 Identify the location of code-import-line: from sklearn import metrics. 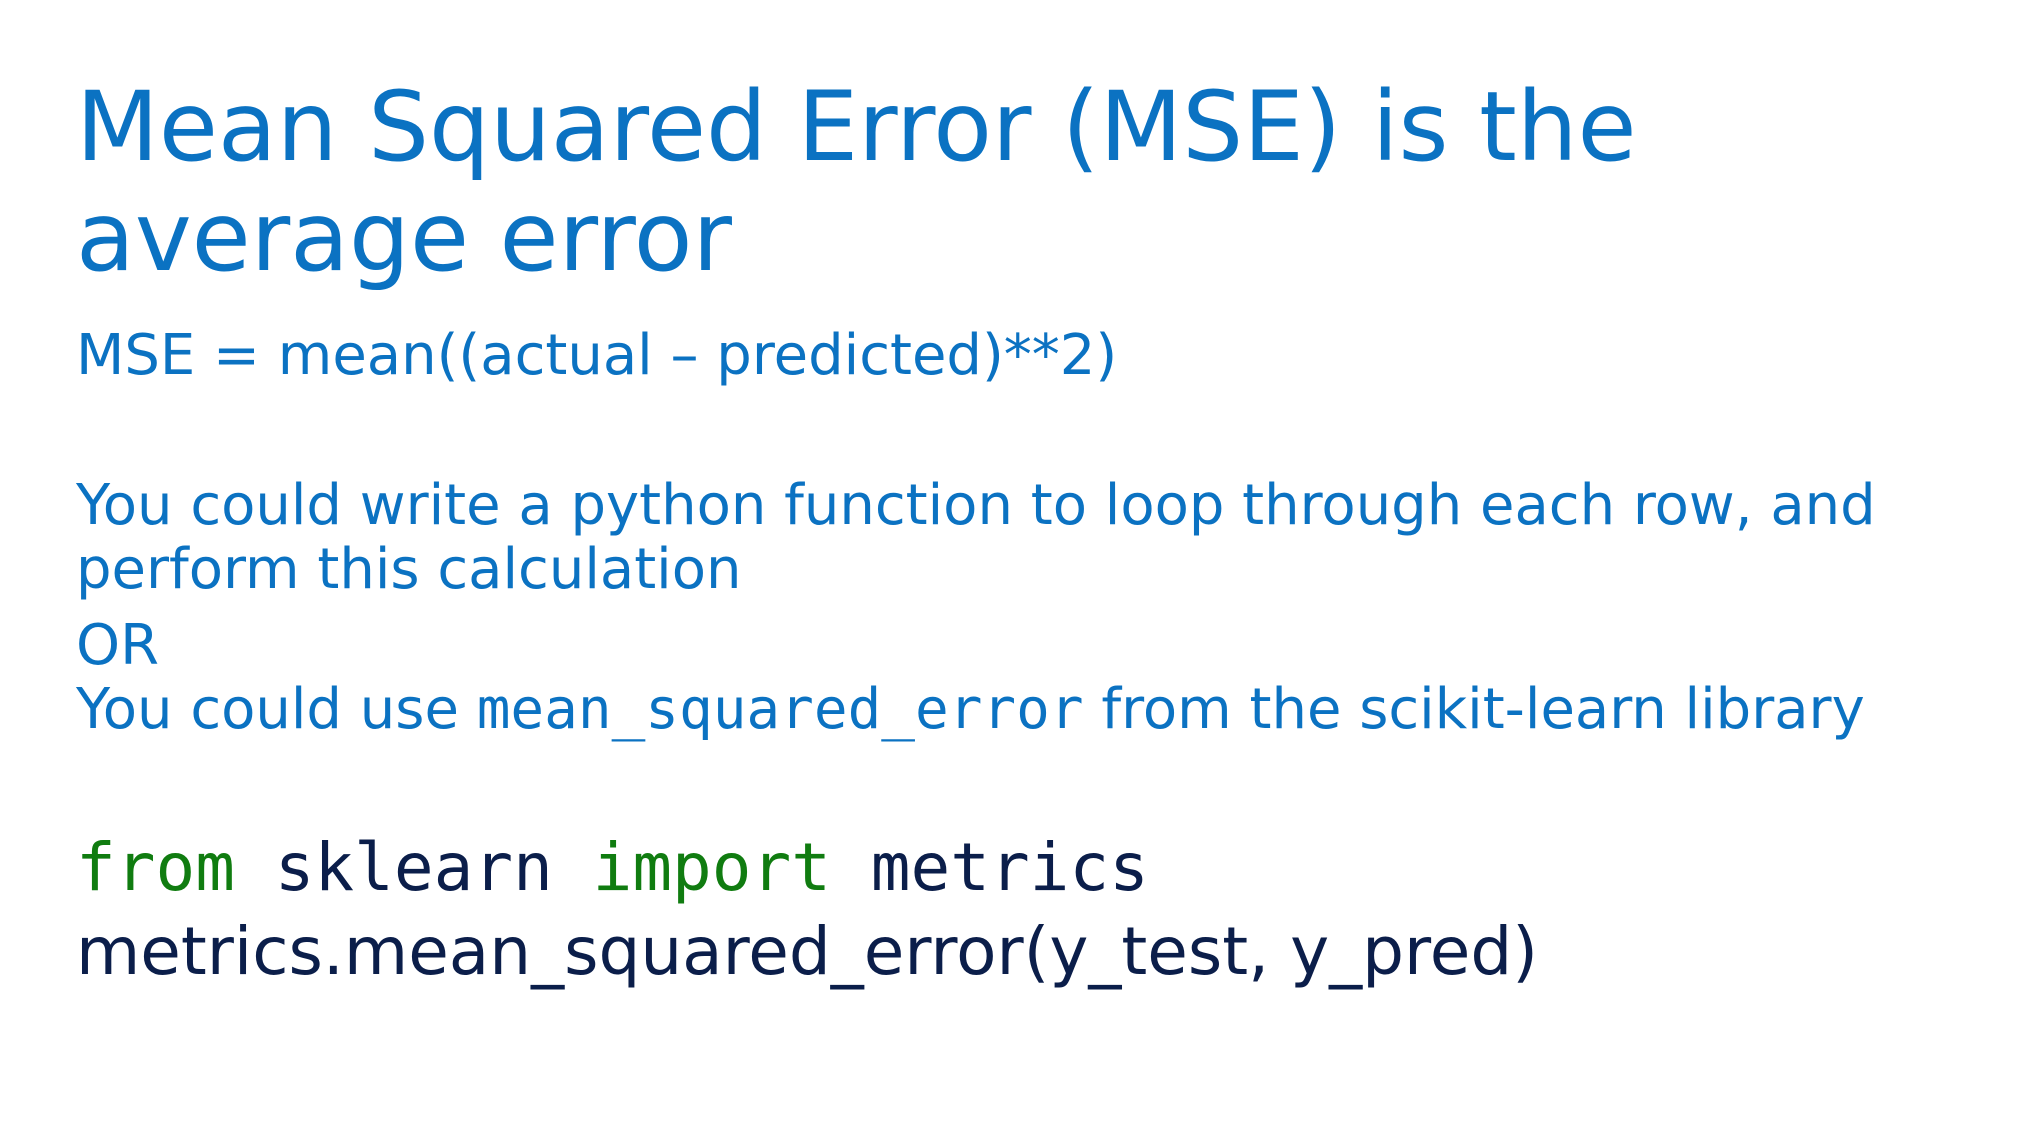
(612, 868).